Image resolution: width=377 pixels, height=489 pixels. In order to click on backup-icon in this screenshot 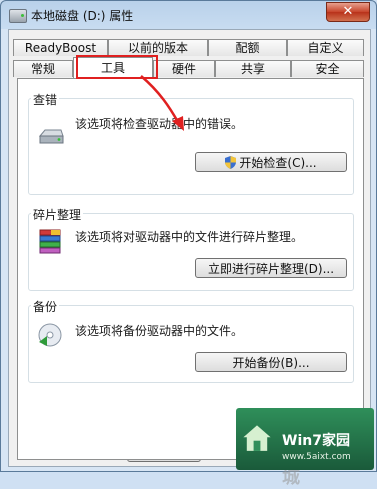, I will do `click(50, 335)`.